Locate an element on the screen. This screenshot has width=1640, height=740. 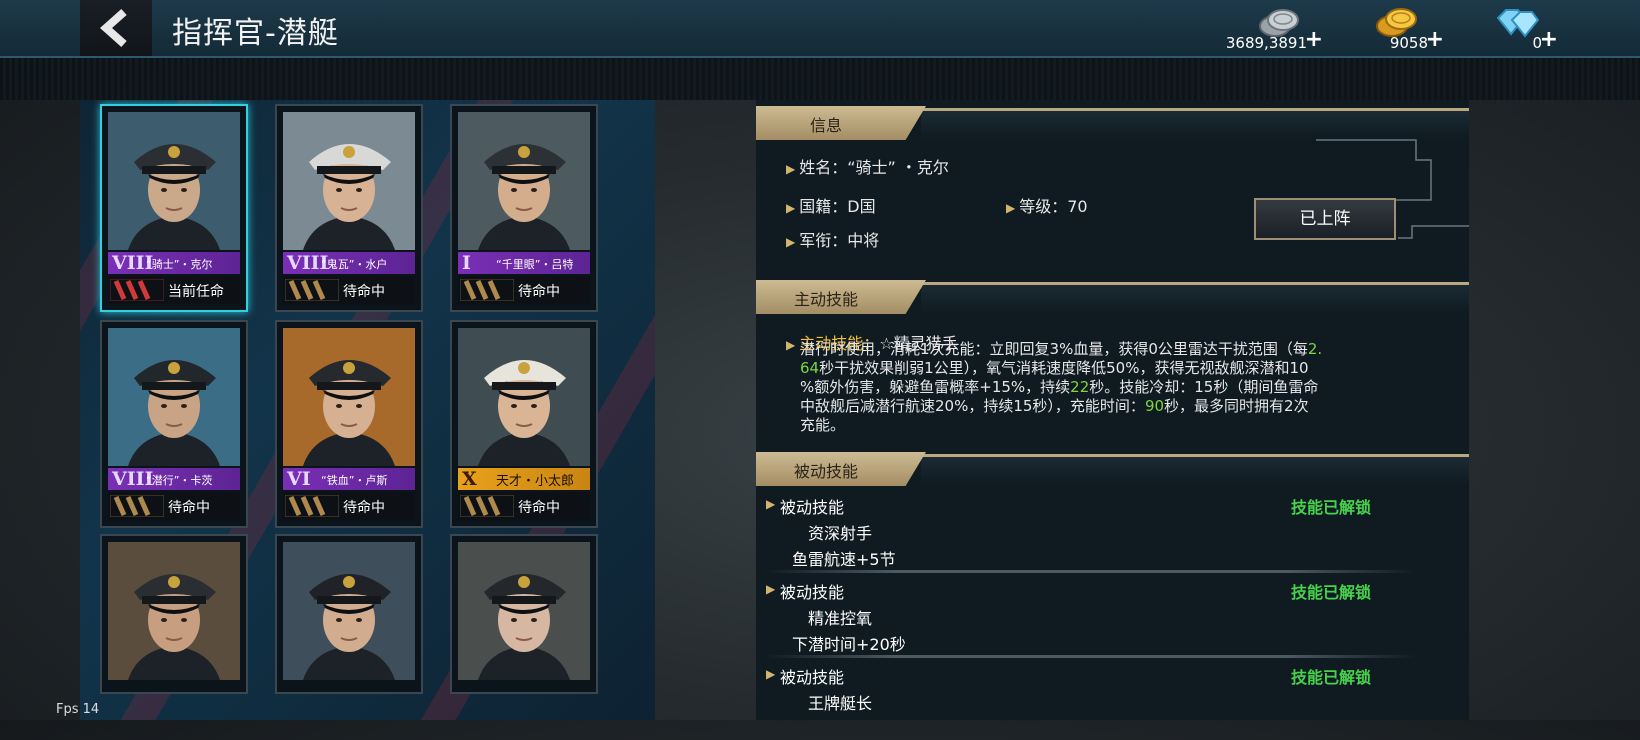
passive-skill-name: 王牌艇长 is located at coordinates (840, 703).